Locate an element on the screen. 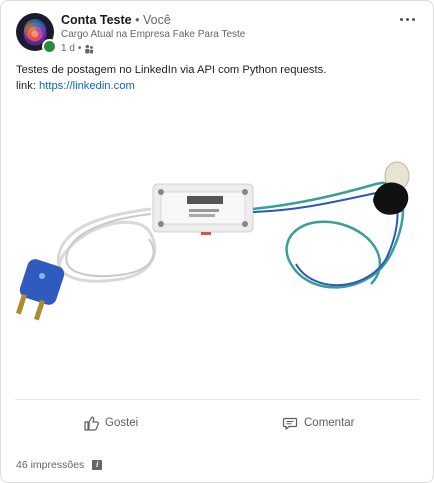 This screenshot has height=483, width=434. comment-button: Comentar is located at coordinates (318, 423).